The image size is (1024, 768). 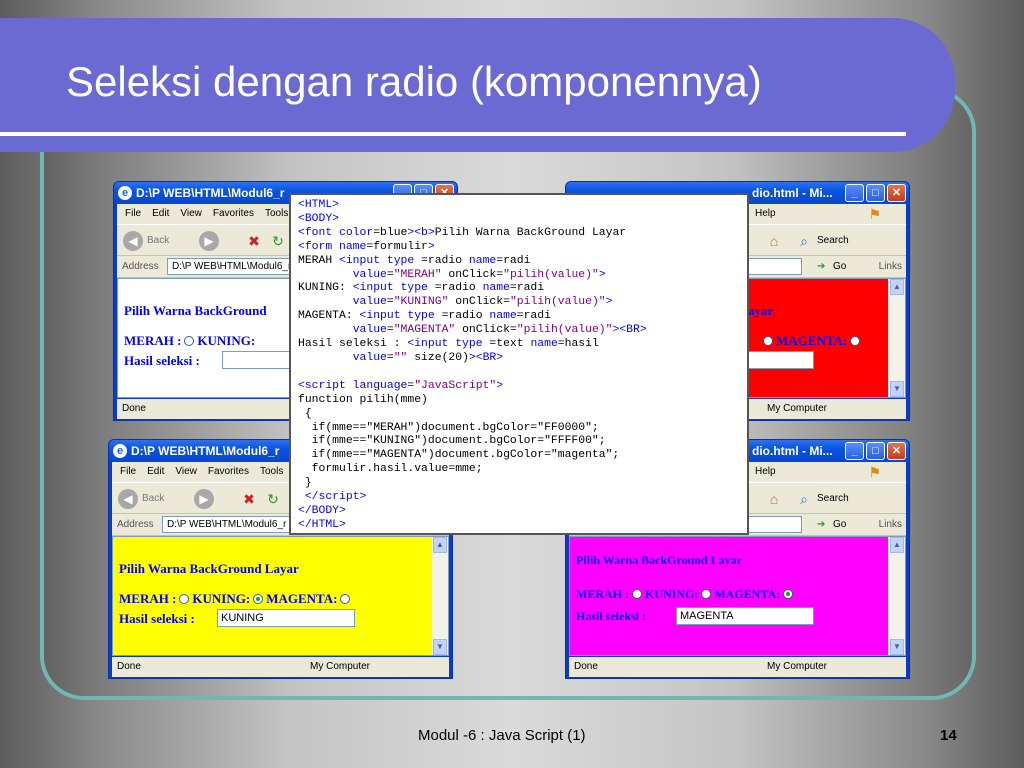 What do you see at coordinates (745, 616) in the screenshot?
I see `hasil-input: MAGENTA` at bounding box center [745, 616].